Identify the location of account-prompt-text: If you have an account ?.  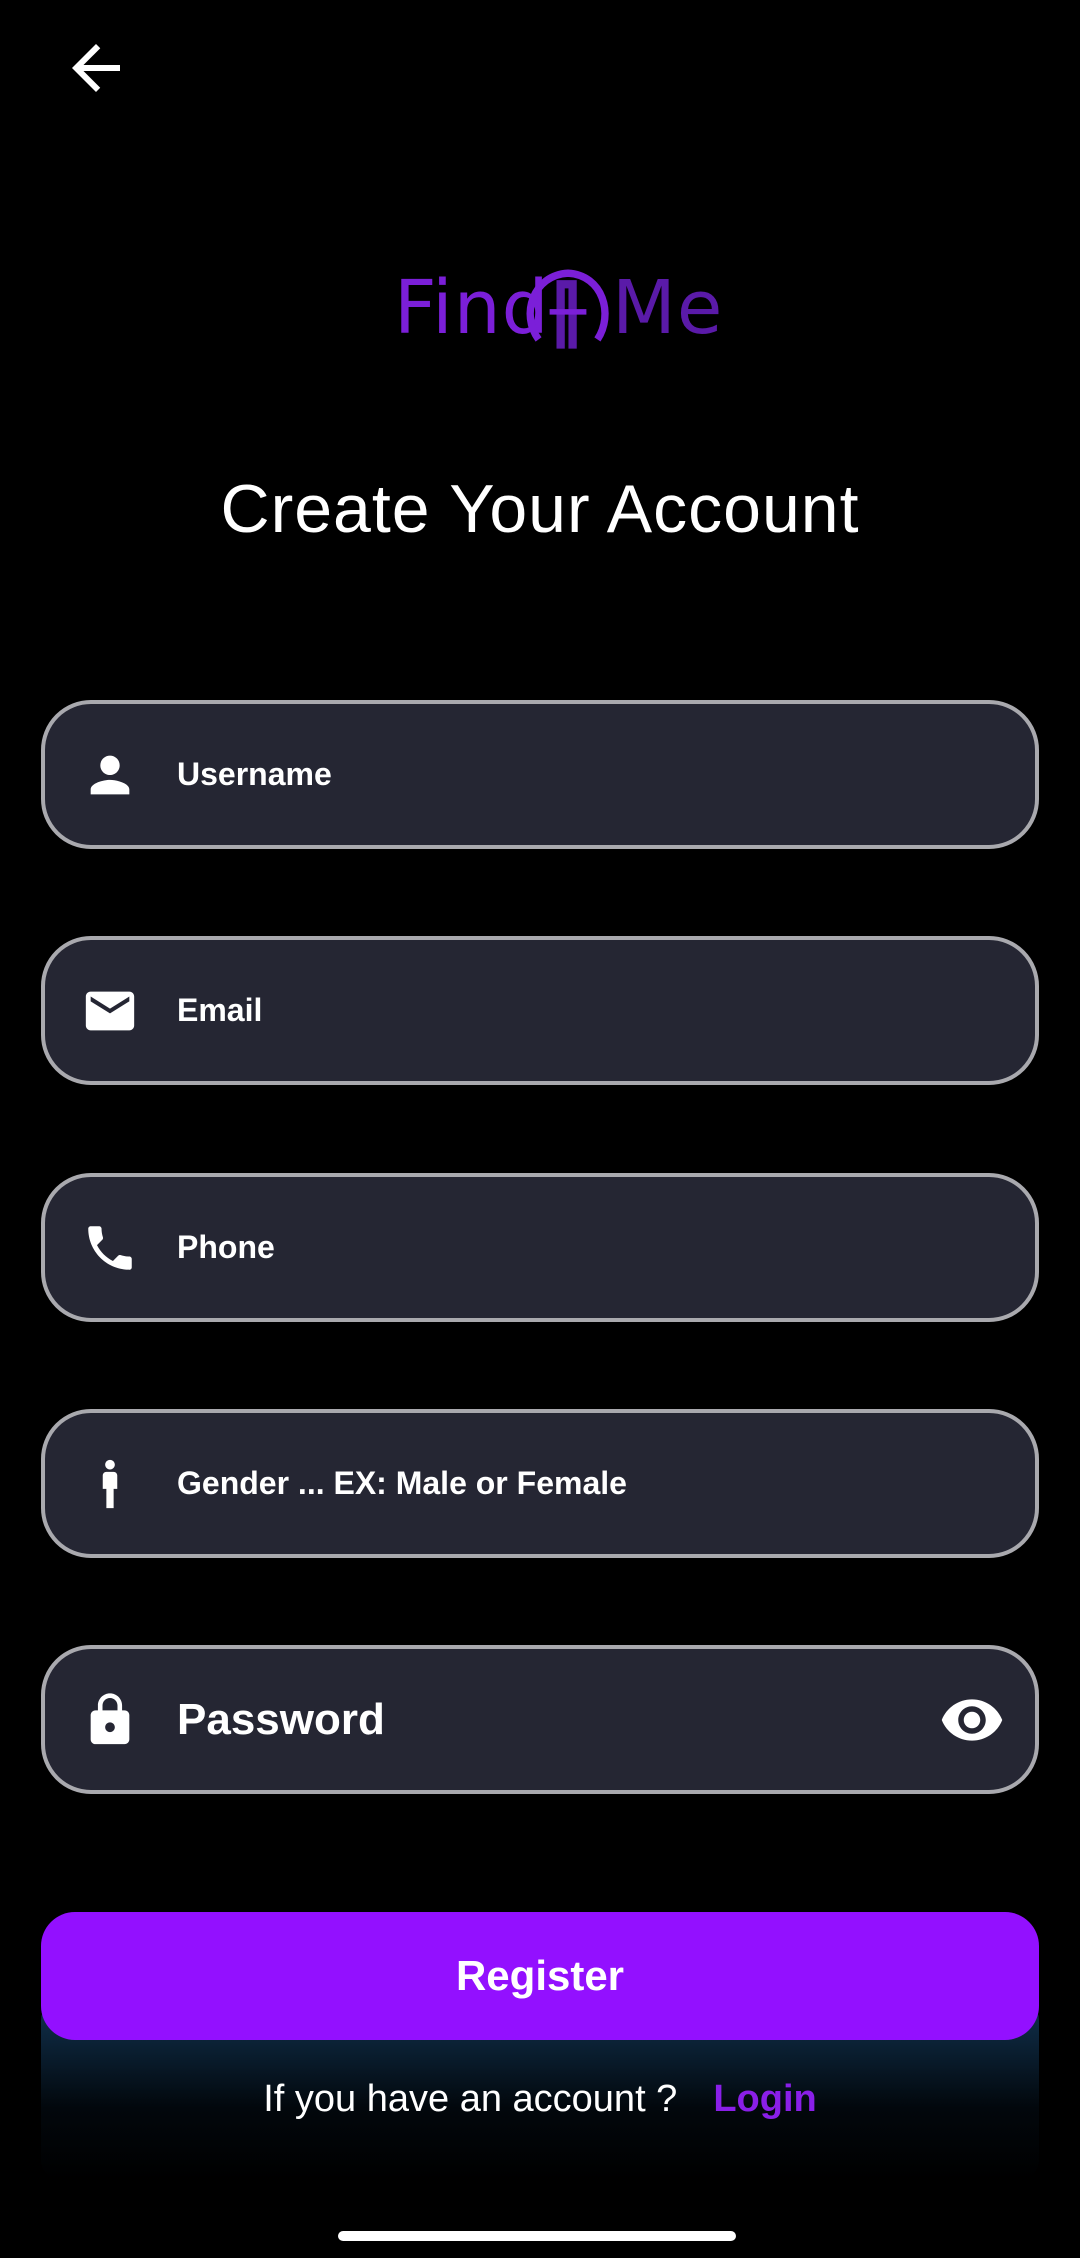
(470, 2099).